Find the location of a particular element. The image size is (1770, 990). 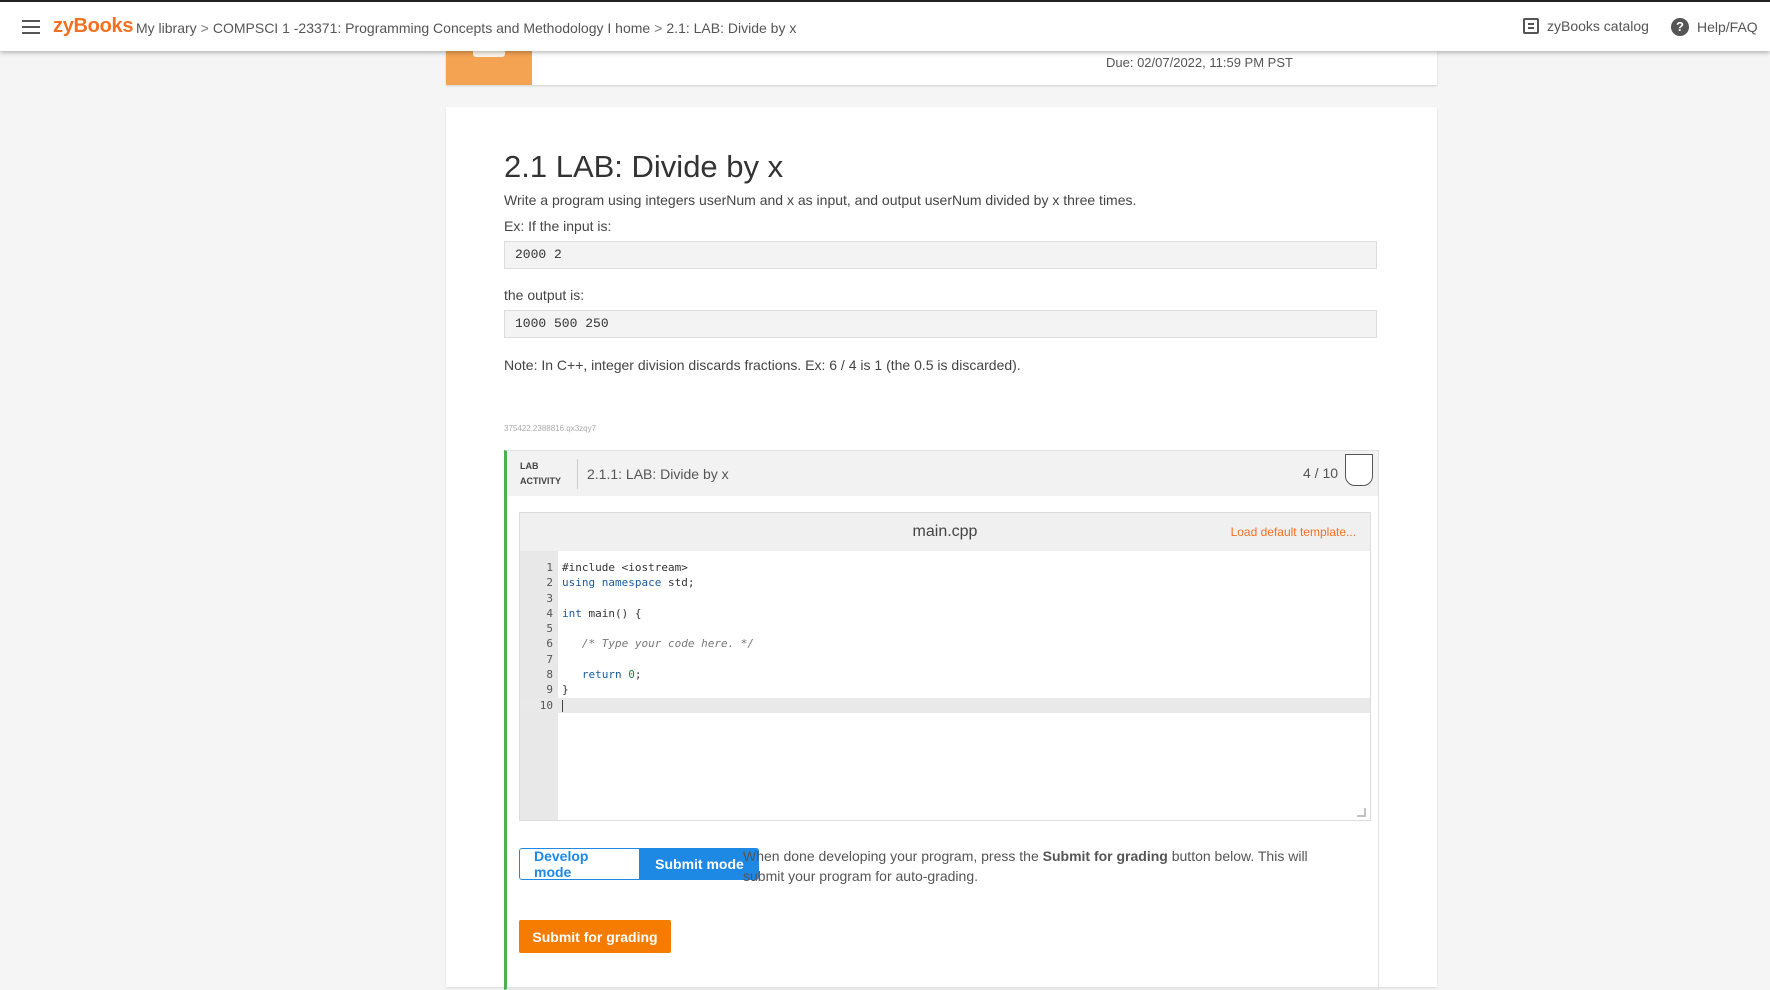

code-line: 7 is located at coordinates (945, 659).